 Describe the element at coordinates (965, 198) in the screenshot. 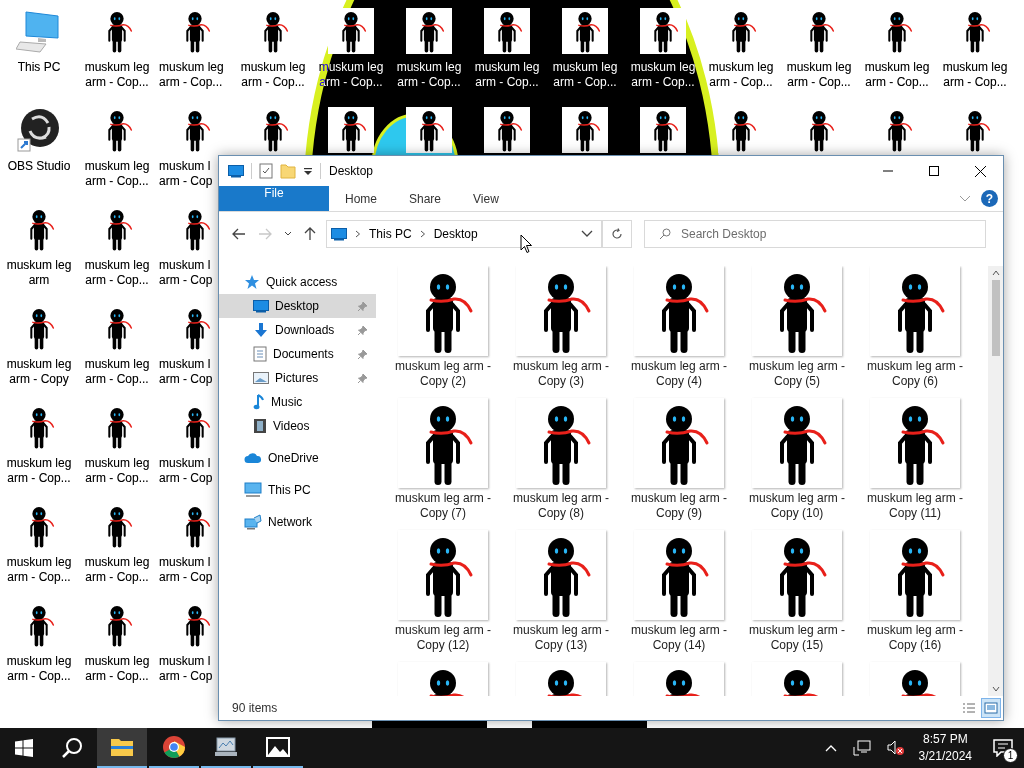

I see `expand-ribbon-icon` at that location.